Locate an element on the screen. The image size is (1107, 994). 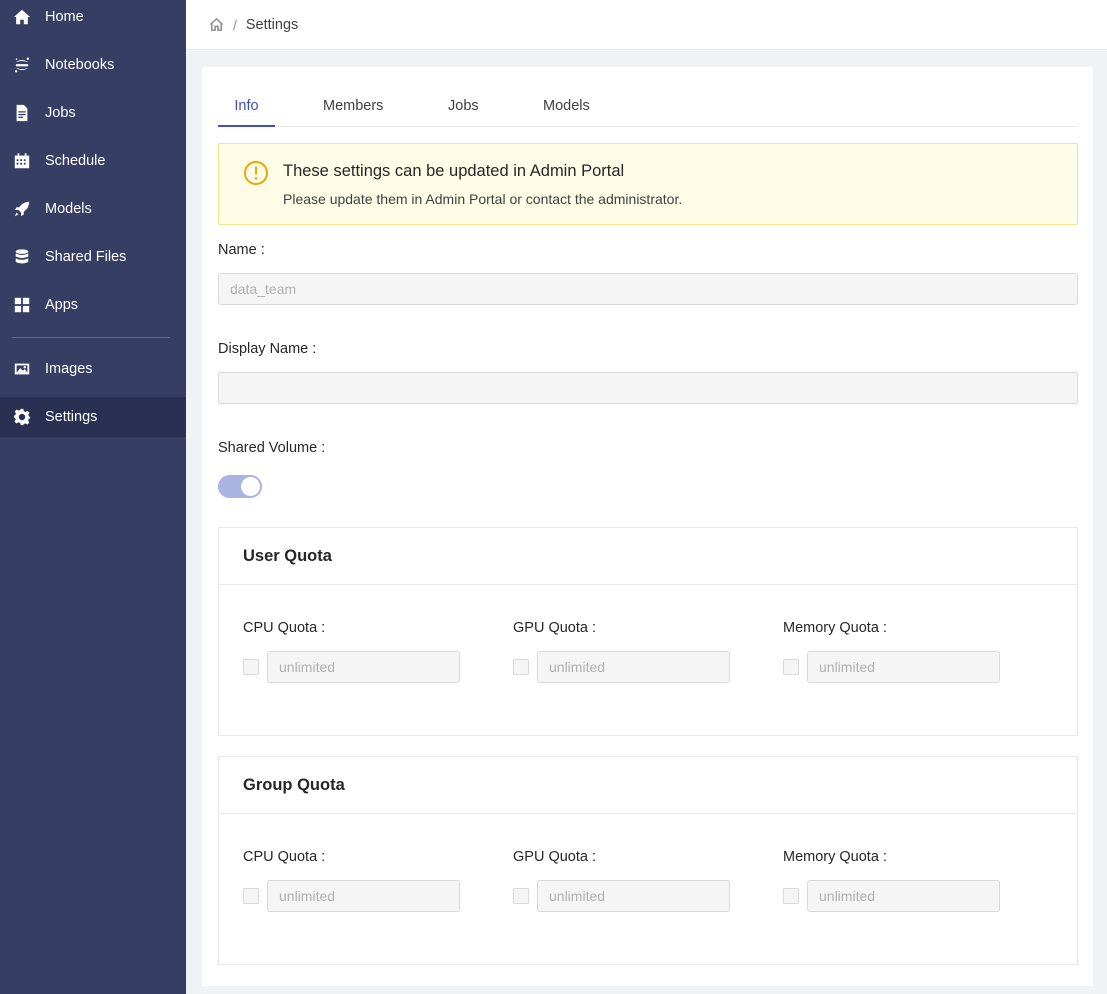
sidebar-item-schedule: Schedule is located at coordinates (93, 161).